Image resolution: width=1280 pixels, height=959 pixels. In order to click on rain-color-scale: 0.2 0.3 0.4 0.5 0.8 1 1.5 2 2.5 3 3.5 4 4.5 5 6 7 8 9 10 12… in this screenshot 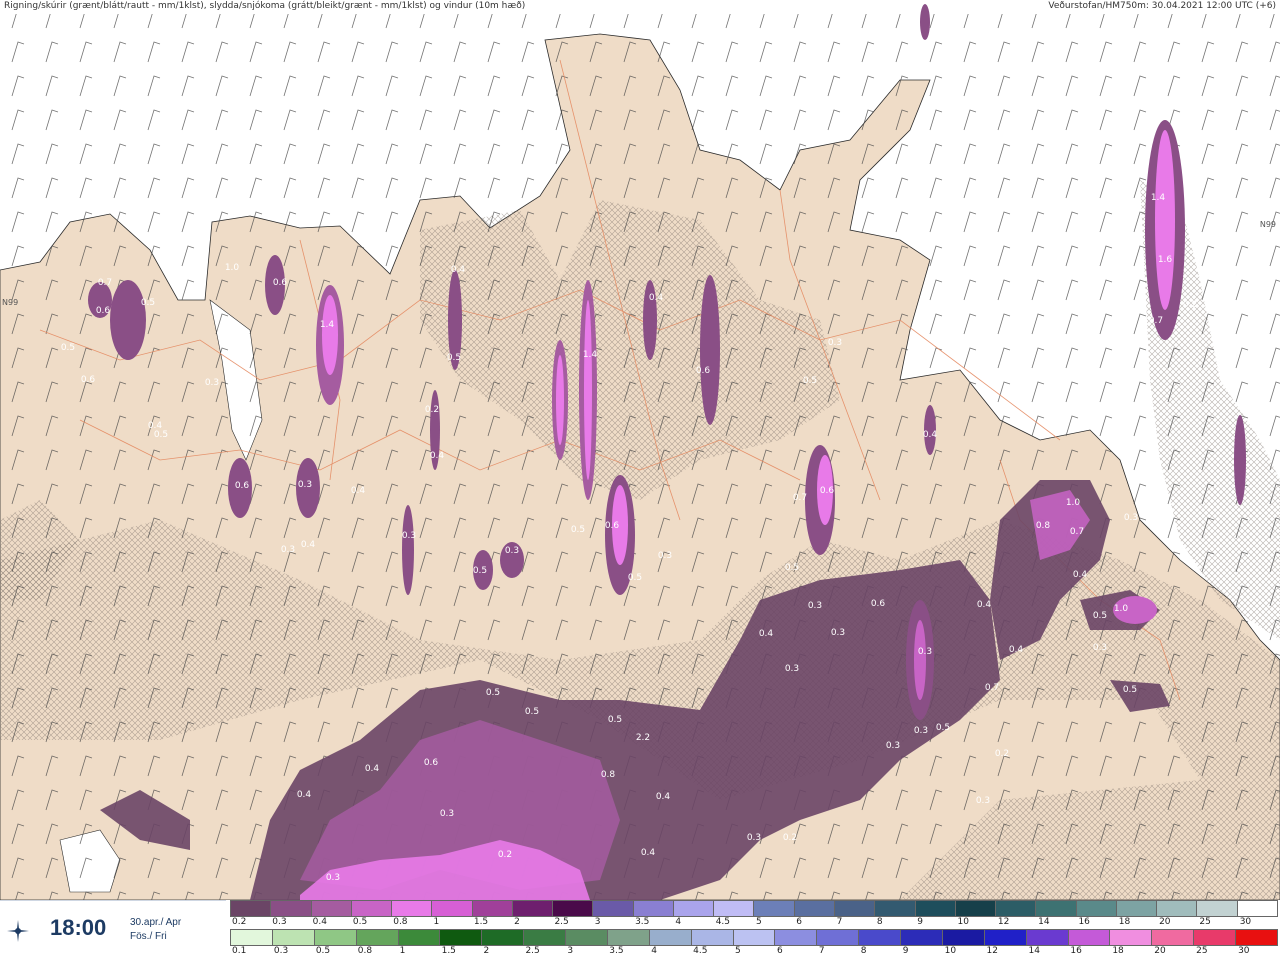, I will do `click(754, 914)`.